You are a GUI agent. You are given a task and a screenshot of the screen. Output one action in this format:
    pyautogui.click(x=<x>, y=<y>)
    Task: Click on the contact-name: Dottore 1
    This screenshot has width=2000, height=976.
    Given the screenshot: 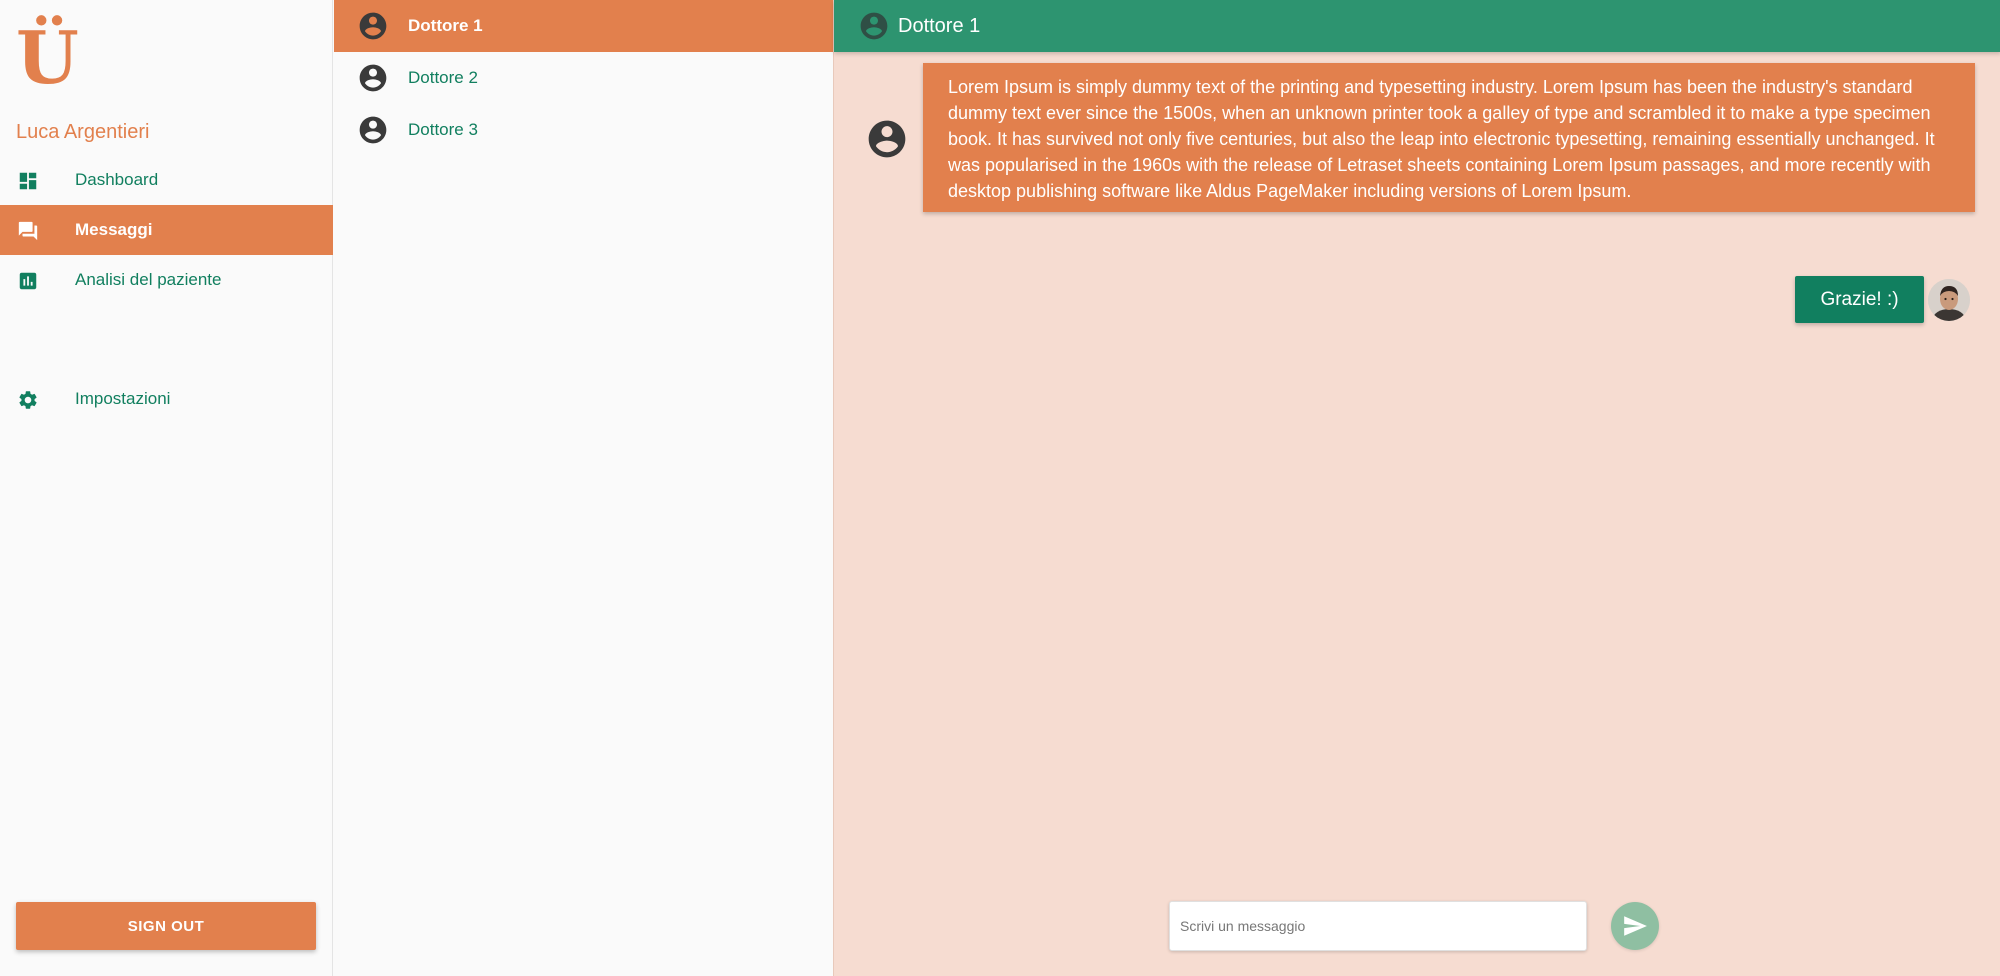 What is the action you would take?
    pyautogui.click(x=445, y=25)
    